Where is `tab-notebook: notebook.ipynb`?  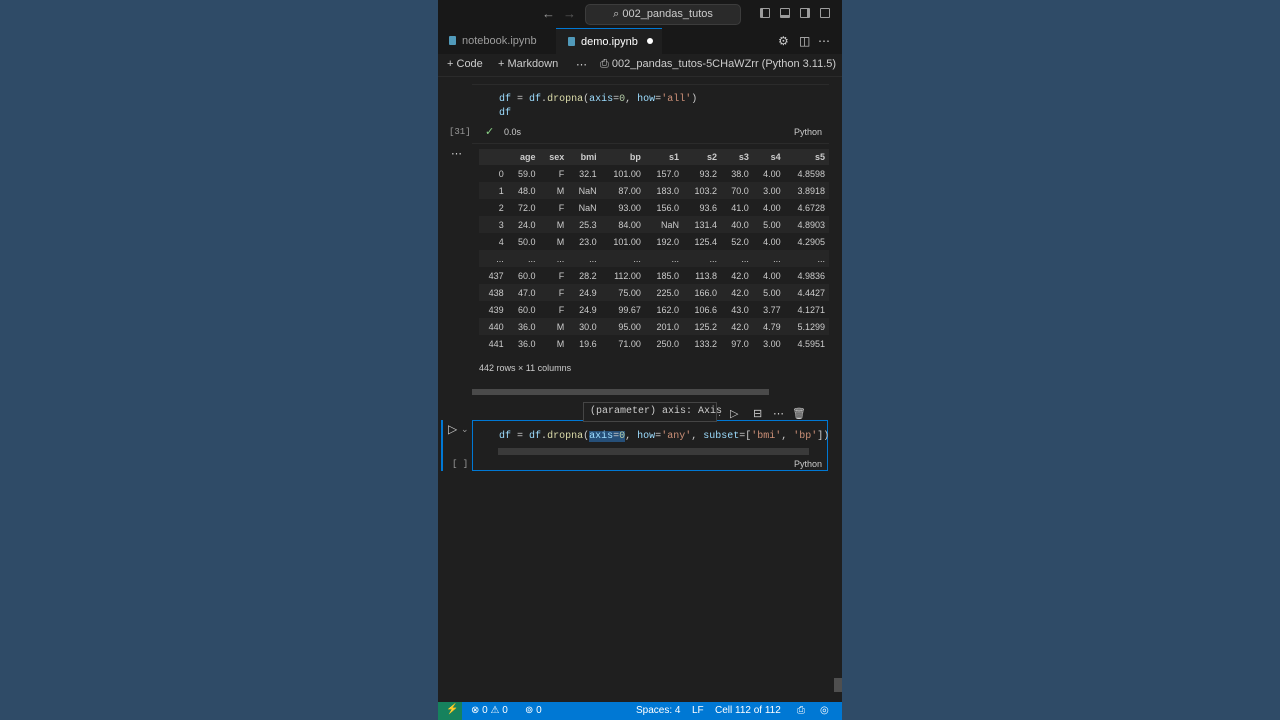
tab-notebook: notebook.ipynb is located at coordinates (497, 41).